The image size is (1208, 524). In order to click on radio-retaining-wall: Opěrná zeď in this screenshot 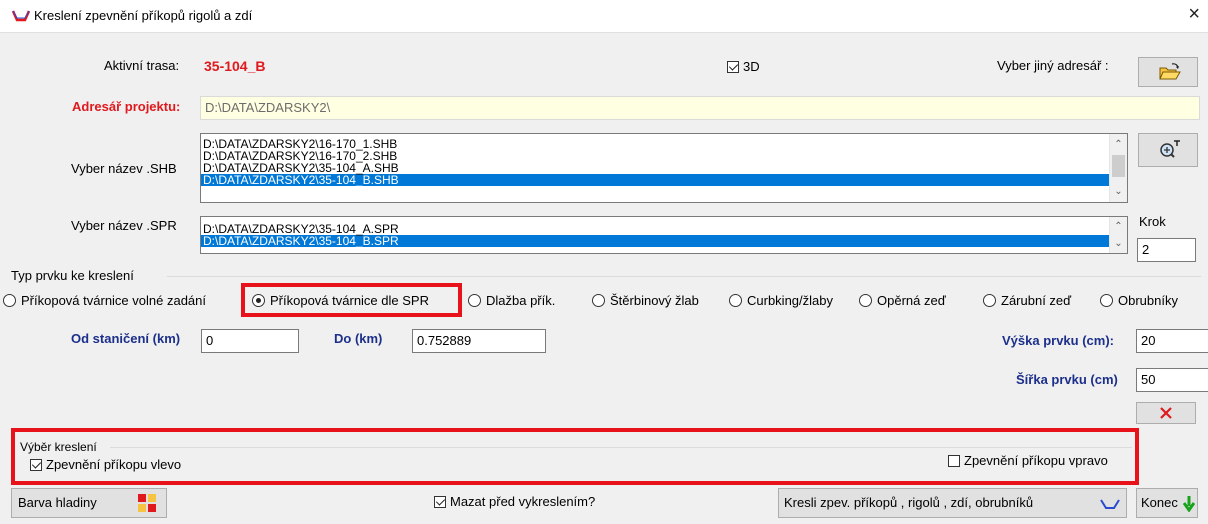, I will do `click(902, 300)`.